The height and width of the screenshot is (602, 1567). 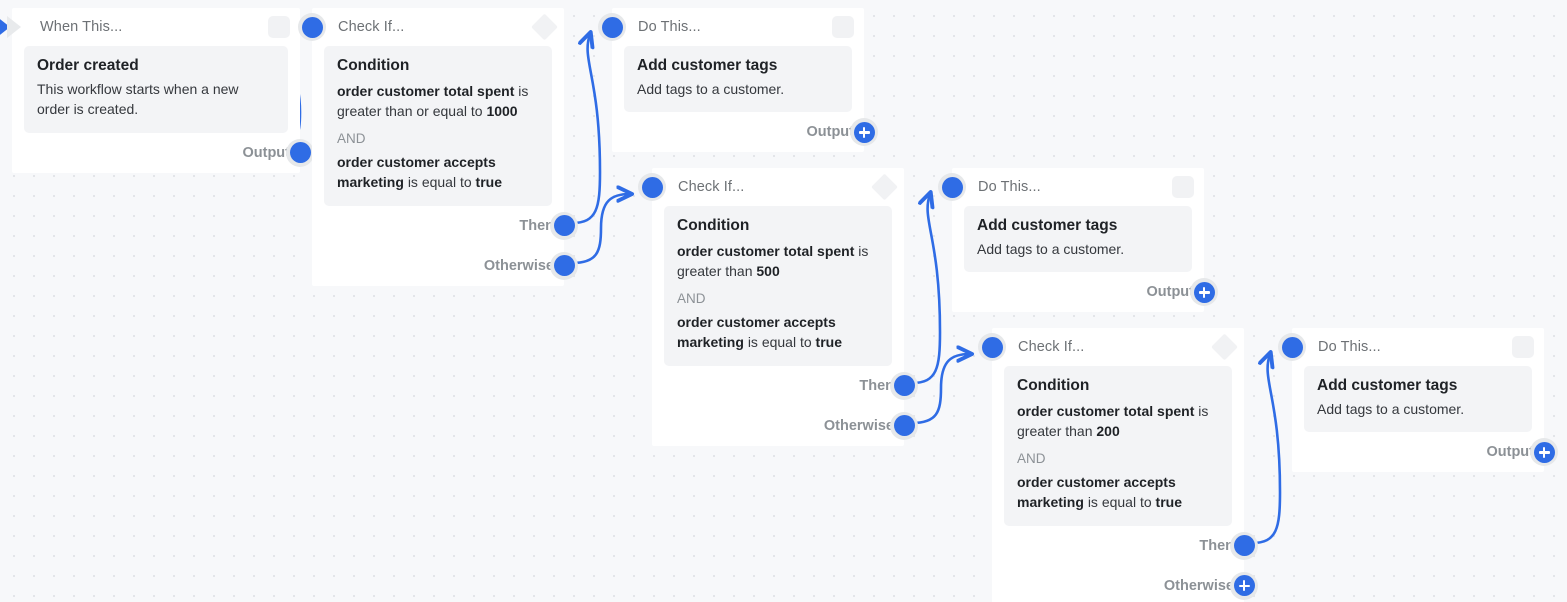 I want to click on clause-value: true, so click(x=1168, y=502).